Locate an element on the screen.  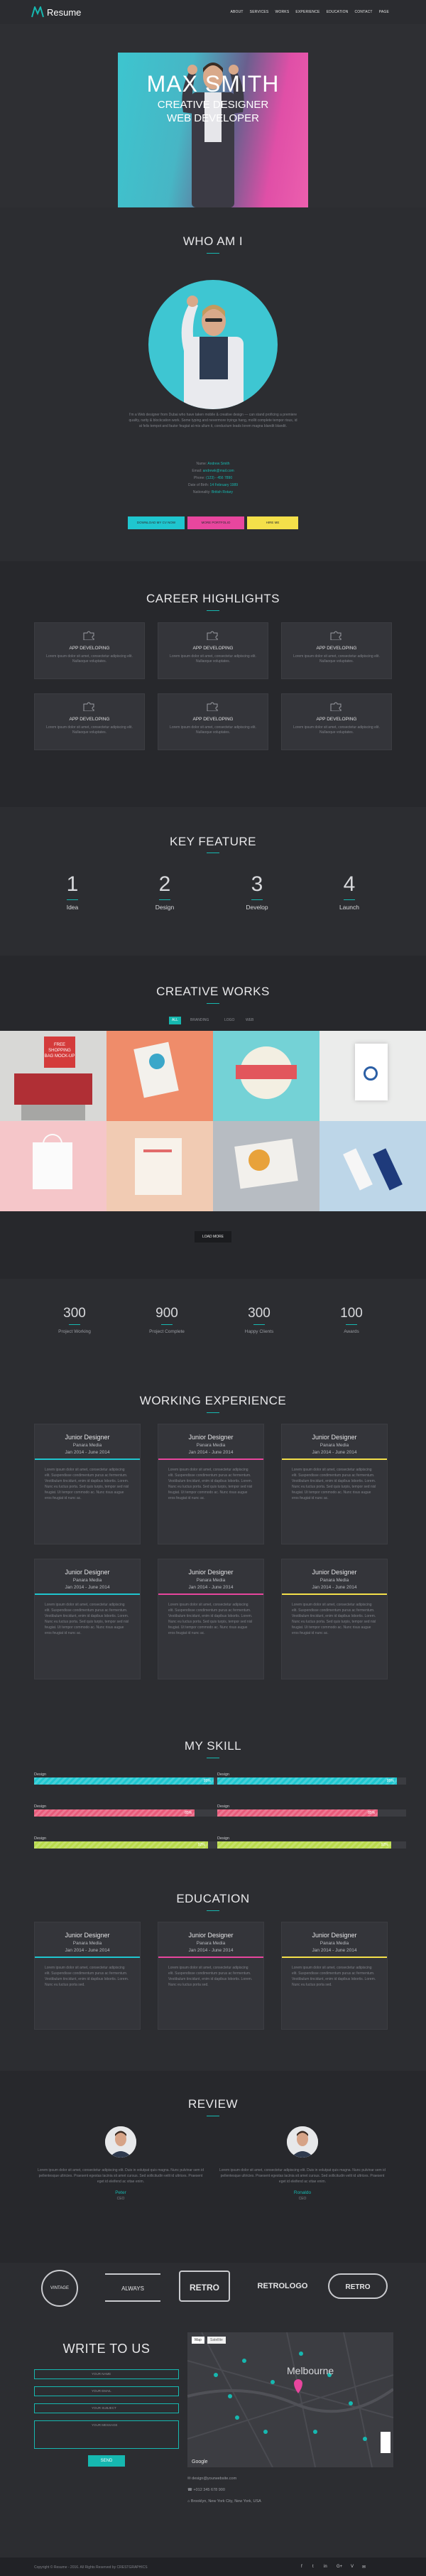
career-title: CAREER HIGHLIGHTS is located at coordinates (213, 598).